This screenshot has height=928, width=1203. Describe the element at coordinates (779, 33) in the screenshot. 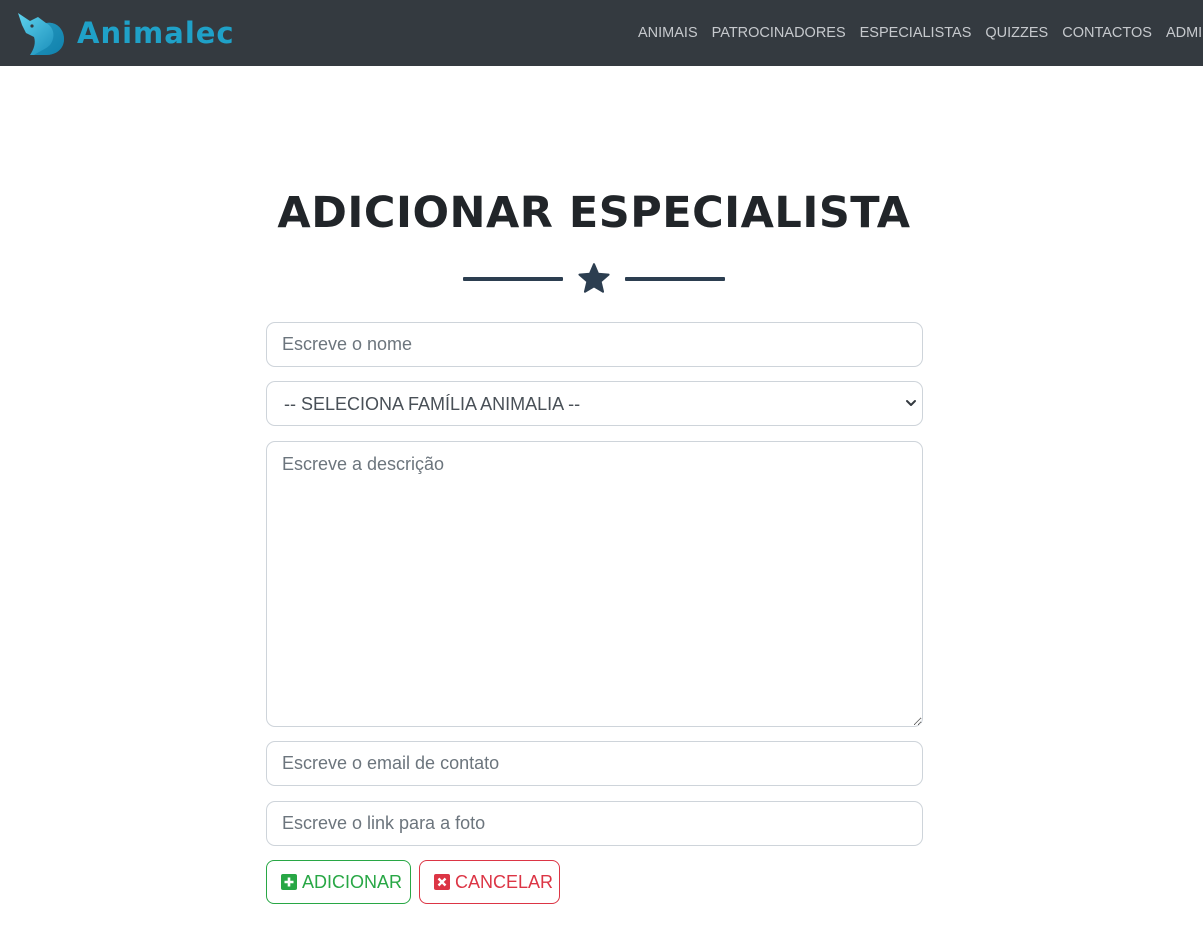

I see `nav-link-patrocinadores: PATROCINADORES` at that location.